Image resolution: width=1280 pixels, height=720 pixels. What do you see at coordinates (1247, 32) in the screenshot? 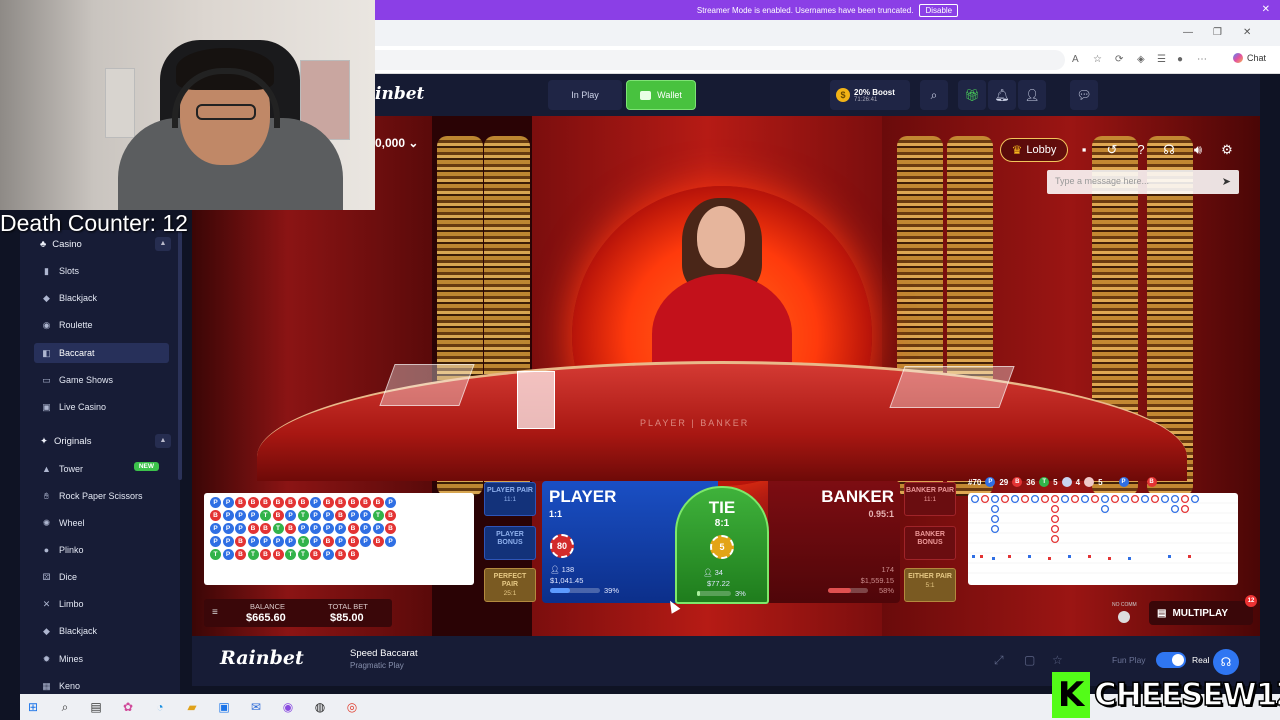
I see `window-close-icon: ✕` at bounding box center [1247, 32].